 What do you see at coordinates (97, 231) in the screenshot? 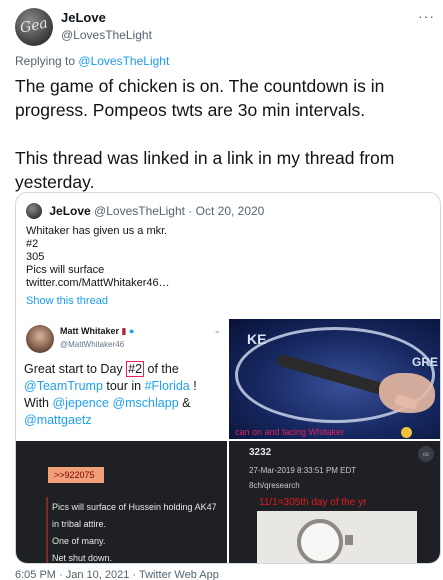
I see `quoted-line: Whitaker has given us a mkr.` at bounding box center [97, 231].